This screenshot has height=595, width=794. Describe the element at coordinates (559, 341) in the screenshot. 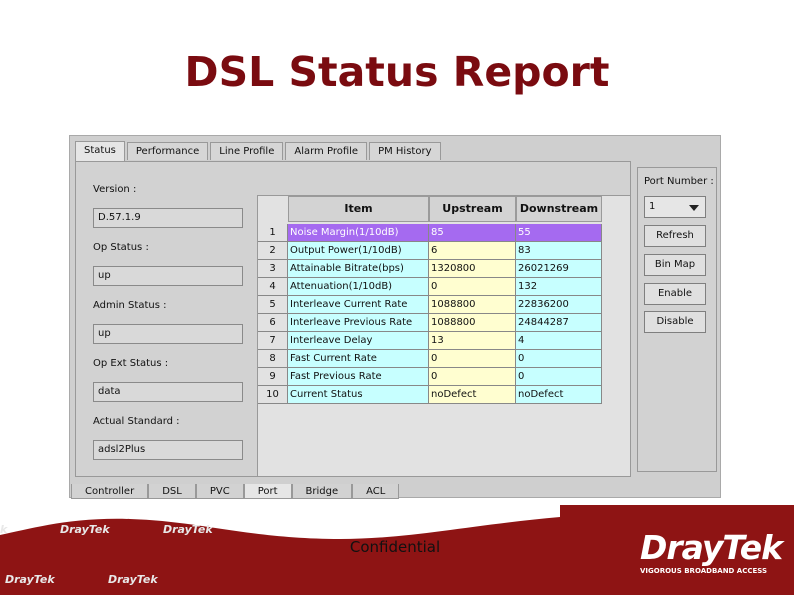

I see `downstream-cell: 4` at that location.